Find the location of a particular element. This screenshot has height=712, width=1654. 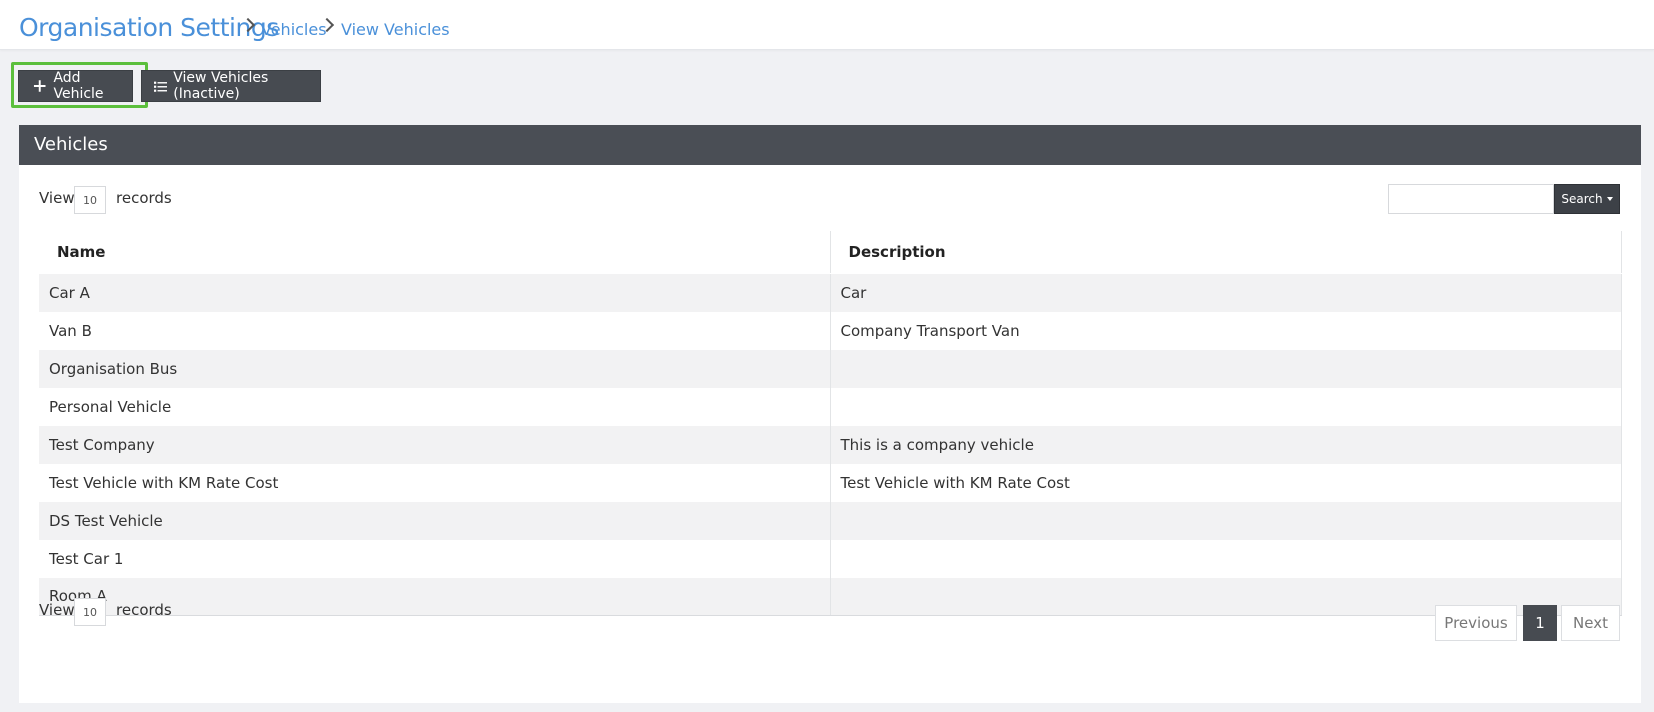

table-row: Organisation Bus is located at coordinates (830, 368).